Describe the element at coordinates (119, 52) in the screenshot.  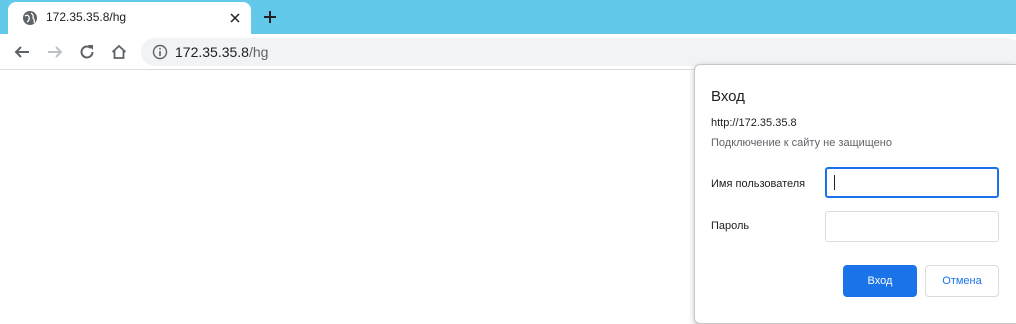
I see `home-icon` at that location.